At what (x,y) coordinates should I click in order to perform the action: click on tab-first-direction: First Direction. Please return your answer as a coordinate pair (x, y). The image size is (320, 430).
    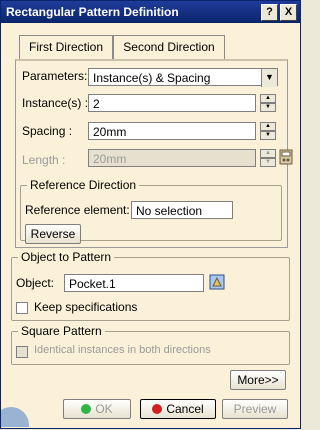
    Looking at the image, I should click on (66, 47).